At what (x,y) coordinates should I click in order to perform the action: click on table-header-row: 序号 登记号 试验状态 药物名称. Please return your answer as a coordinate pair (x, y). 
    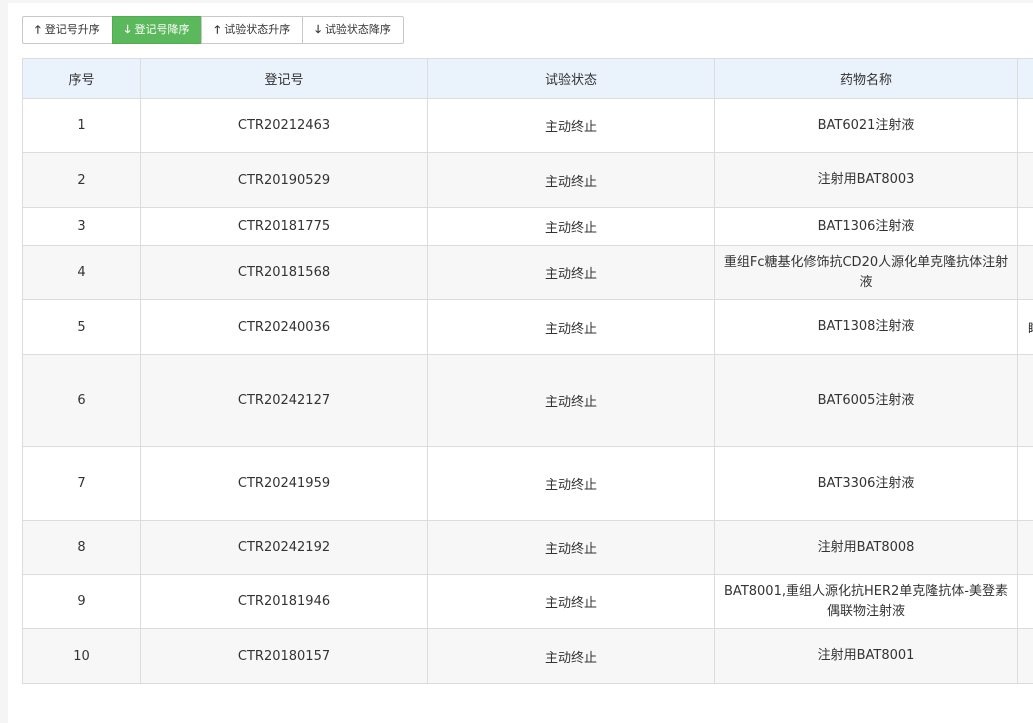
    Looking at the image, I should click on (528, 79).